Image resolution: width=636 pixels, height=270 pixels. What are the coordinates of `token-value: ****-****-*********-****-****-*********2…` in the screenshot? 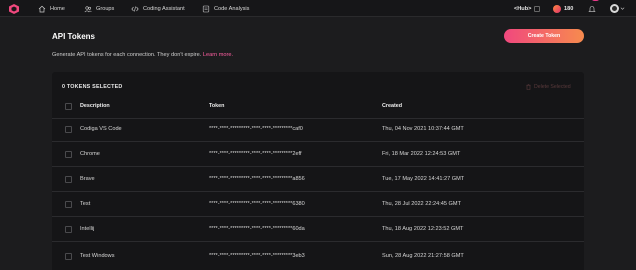 It's located at (255, 154).